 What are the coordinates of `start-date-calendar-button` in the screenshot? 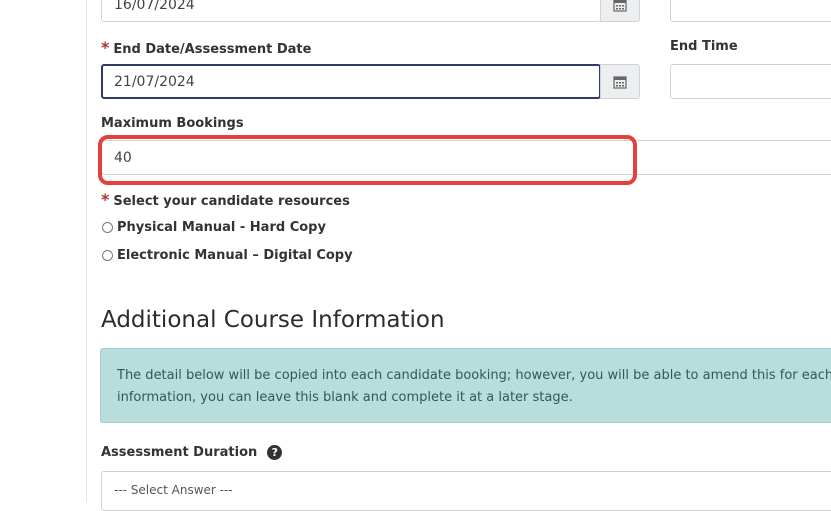 It's located at (620, 11).